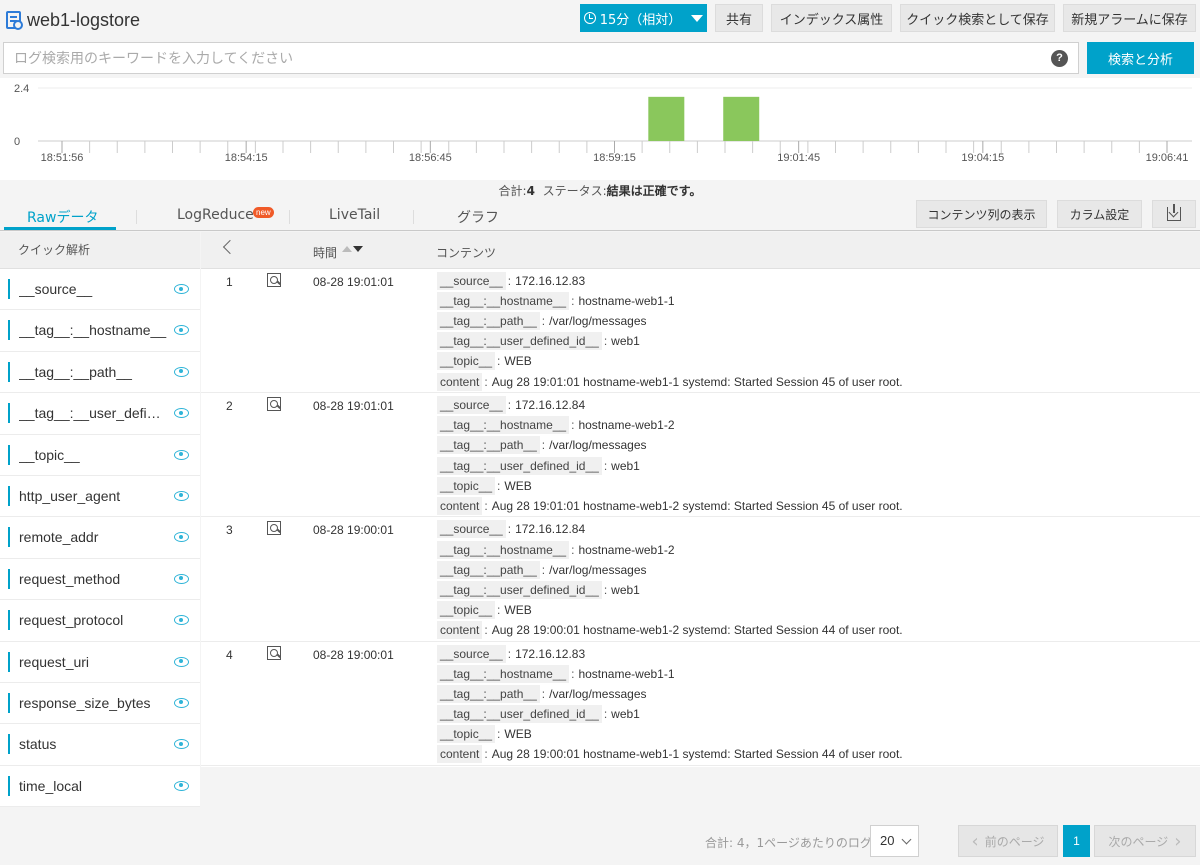  I want to click on field-item: request_protocol, so click(100, 621).